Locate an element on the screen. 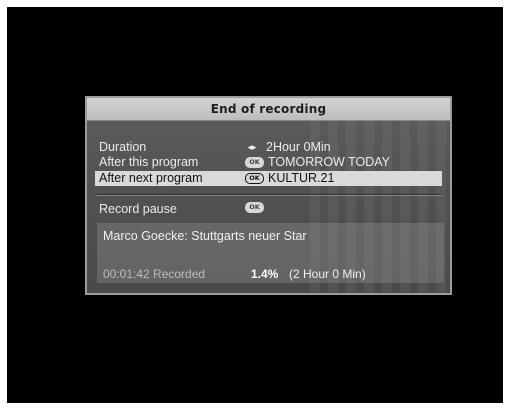  after-next-program-label: After next program is located at coordinates (151, 178).